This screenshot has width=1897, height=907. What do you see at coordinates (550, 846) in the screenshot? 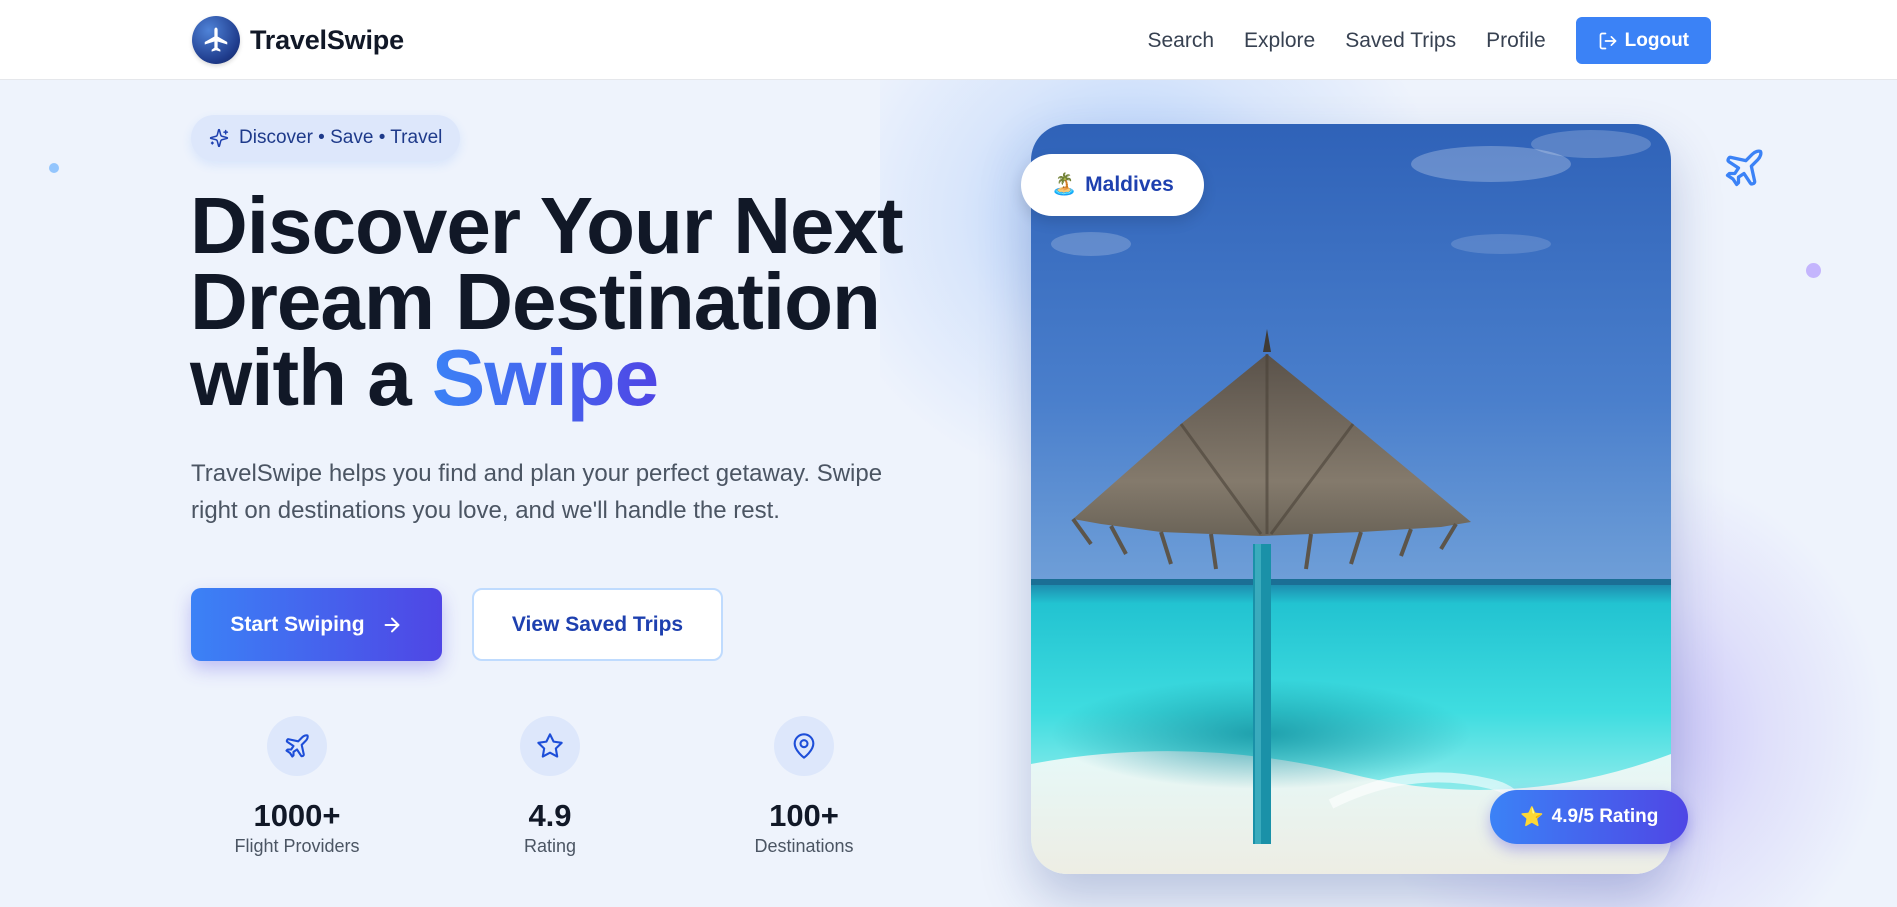
I see `stat-label: Rating` at bounding box center [550, 846].